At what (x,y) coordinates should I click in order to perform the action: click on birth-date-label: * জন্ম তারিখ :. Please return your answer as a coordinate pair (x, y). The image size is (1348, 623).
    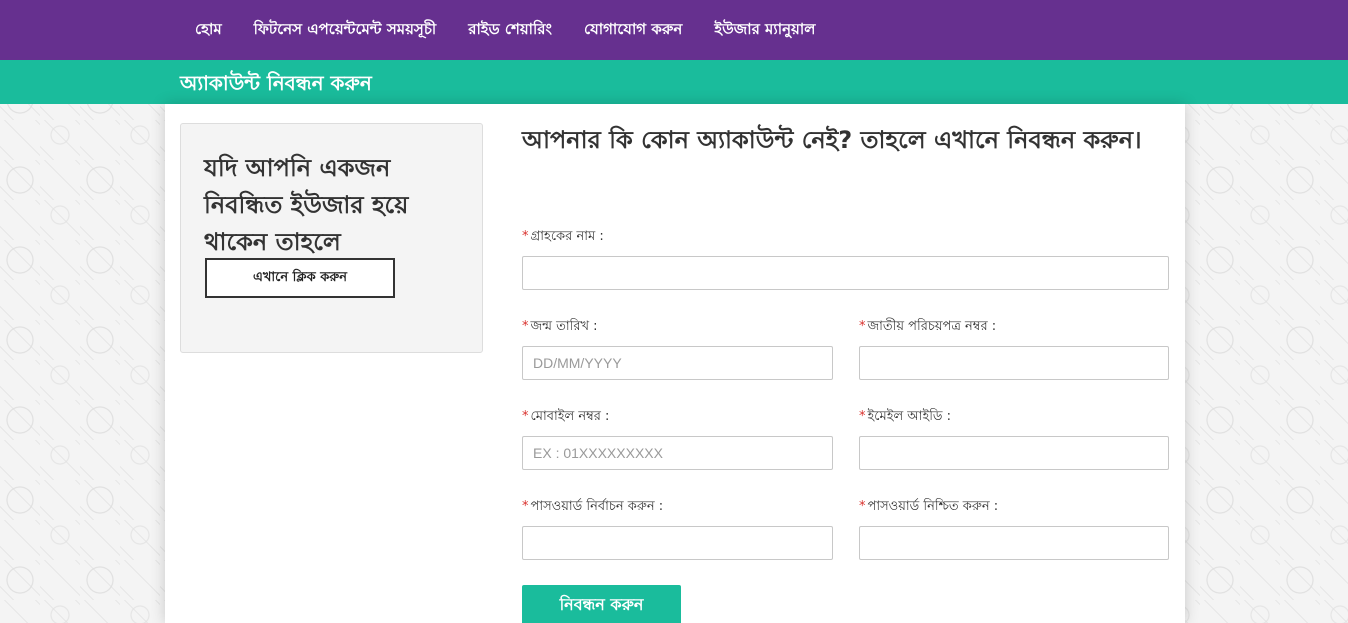
    Looking at the image, I should click on (560, 326).